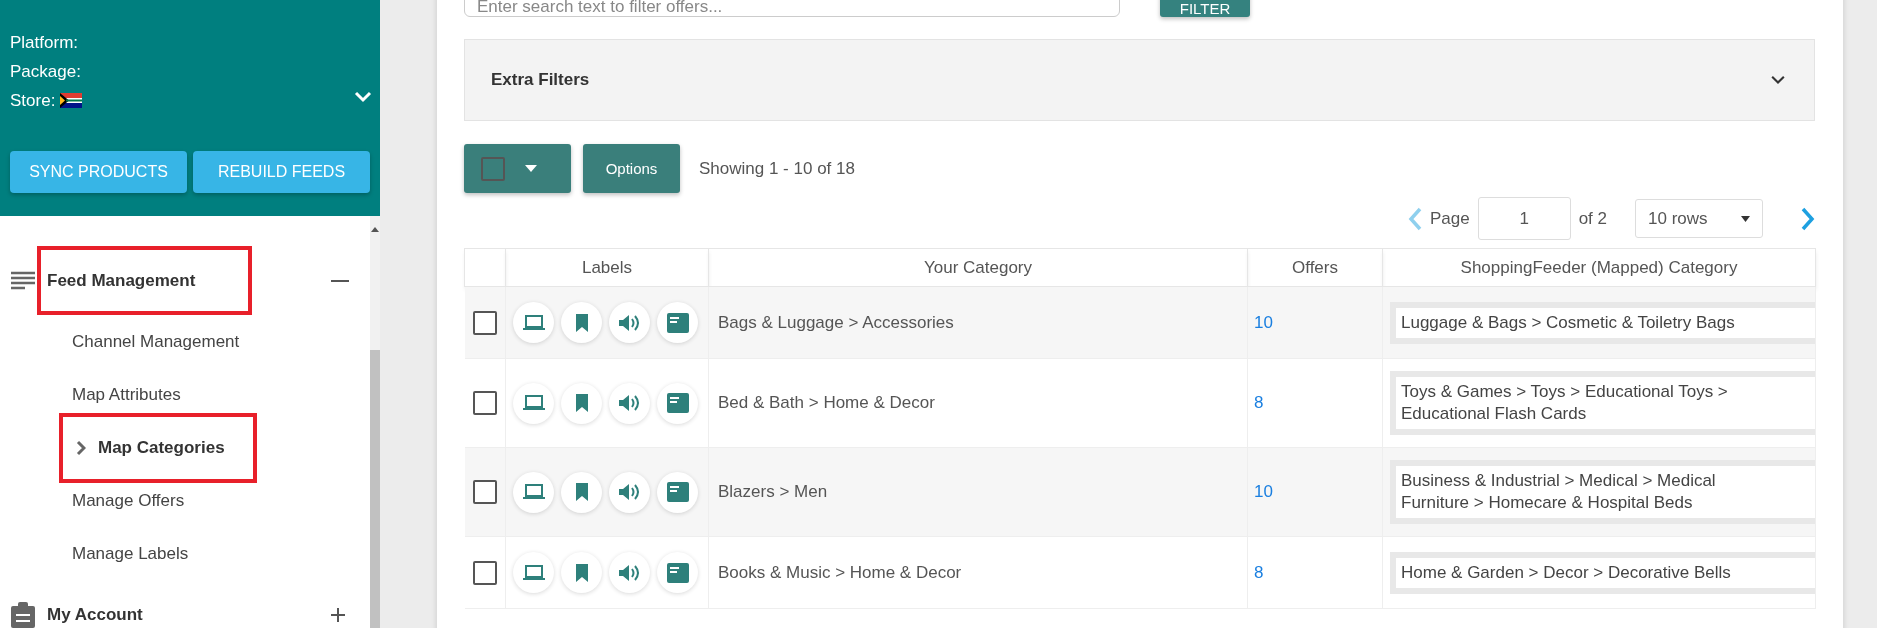  I want to click on scroll-up-icon, so click(375, 229).